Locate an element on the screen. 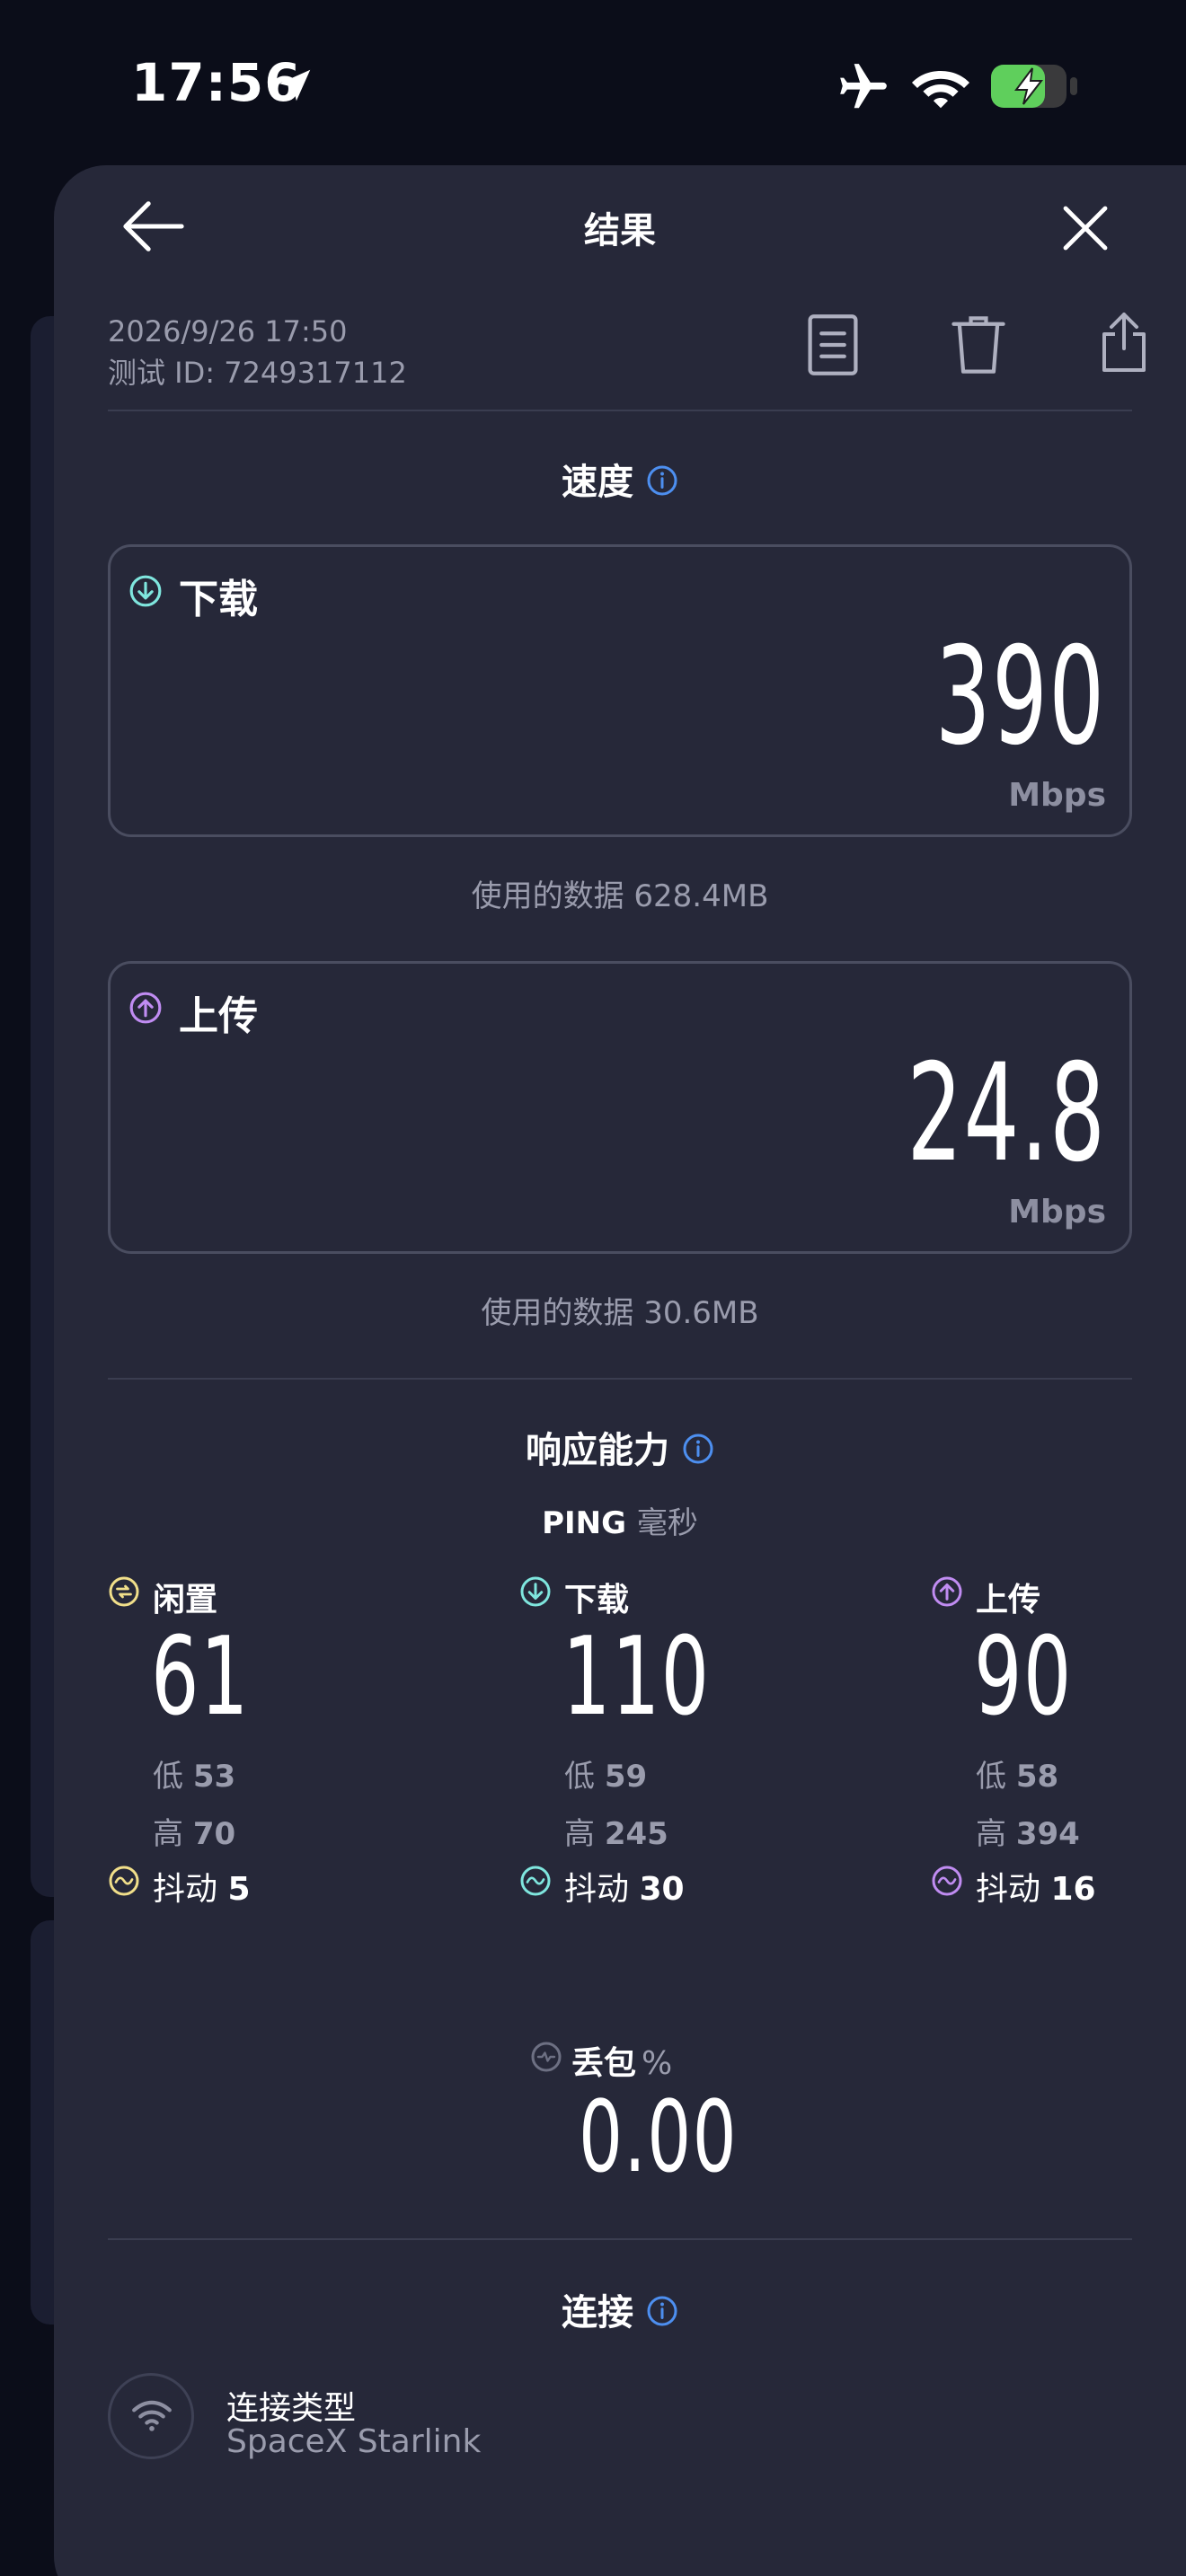  speed-title-text: 速度 is located at coordinates (597, 482).